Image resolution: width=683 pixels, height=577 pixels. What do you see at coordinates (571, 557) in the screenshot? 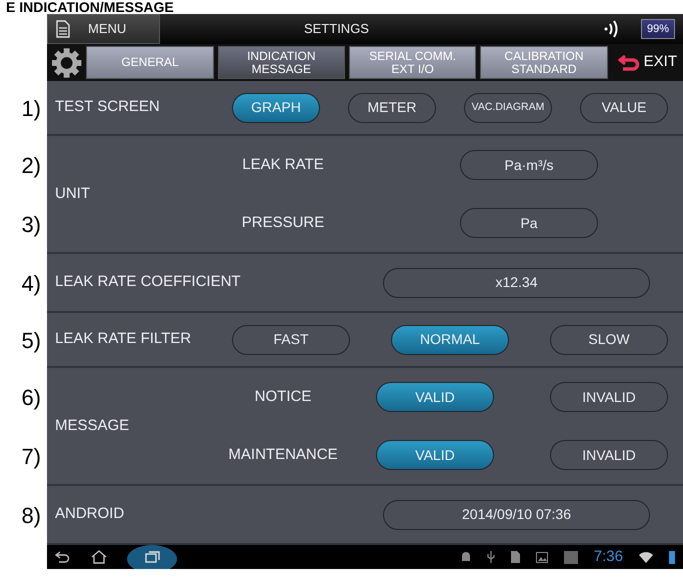
I see `thumbnail-icon` at bounding box center [571, 557].